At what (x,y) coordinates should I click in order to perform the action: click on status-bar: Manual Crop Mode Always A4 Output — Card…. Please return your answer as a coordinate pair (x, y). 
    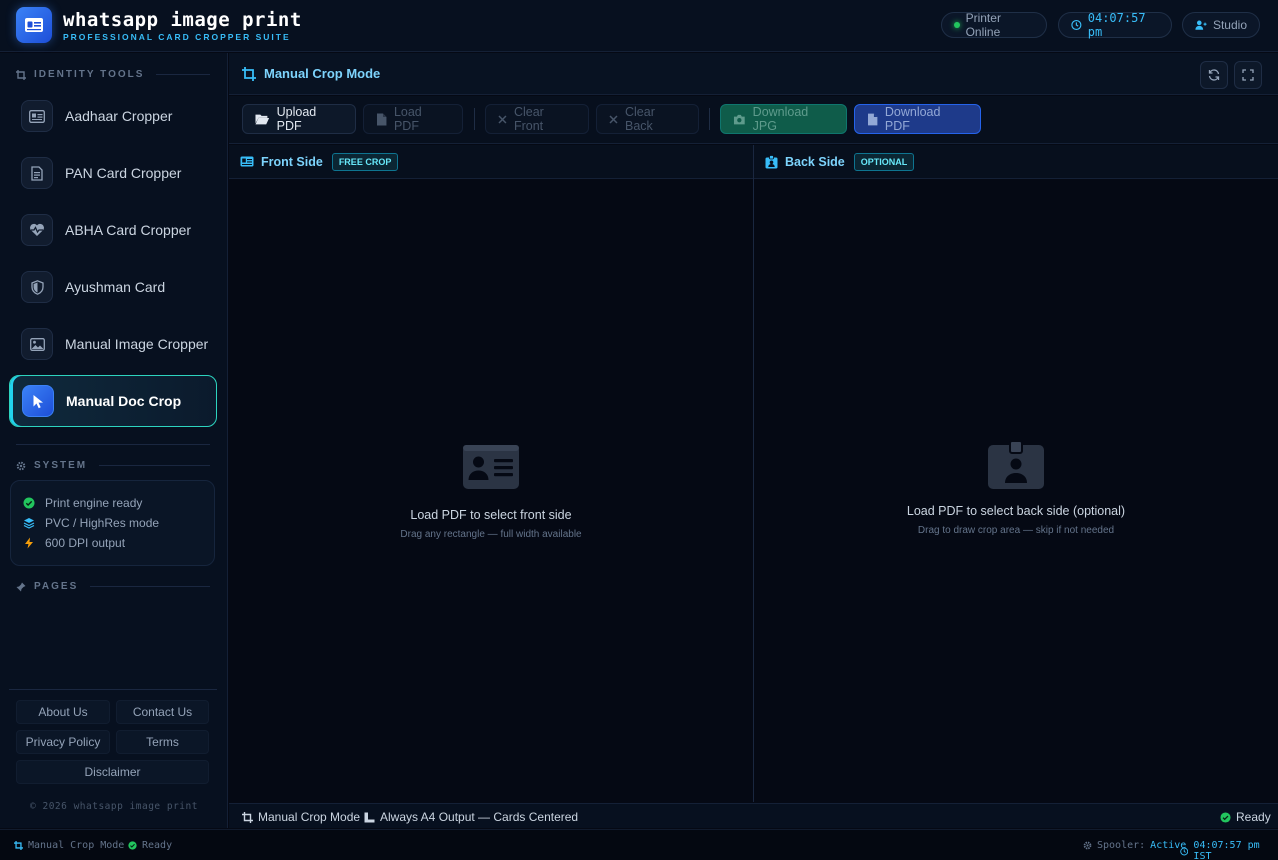
    Looking at the image, I should click on (753, 815).